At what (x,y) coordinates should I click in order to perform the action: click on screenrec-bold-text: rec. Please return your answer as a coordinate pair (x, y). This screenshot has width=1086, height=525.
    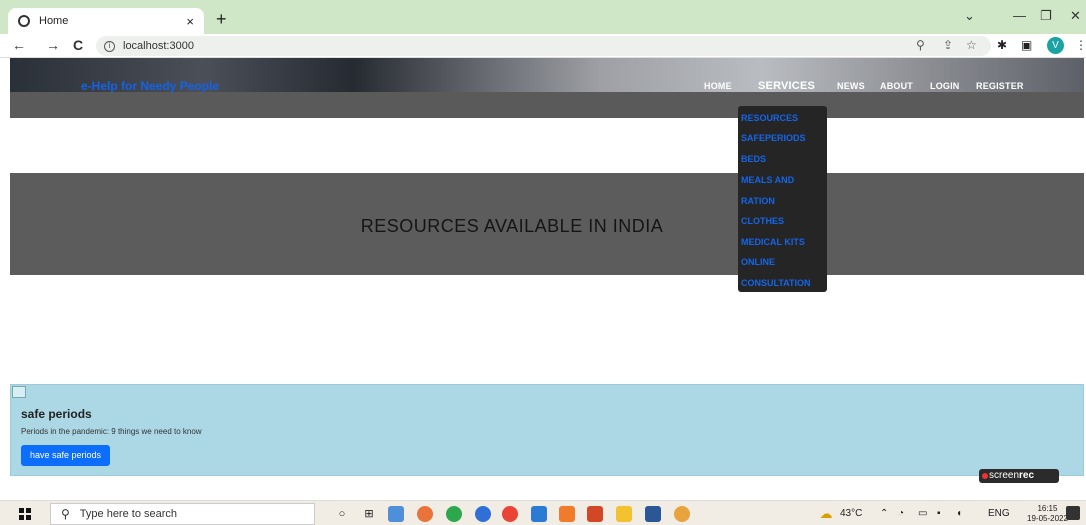
    Looking at the image, I should click on (1027, 475).